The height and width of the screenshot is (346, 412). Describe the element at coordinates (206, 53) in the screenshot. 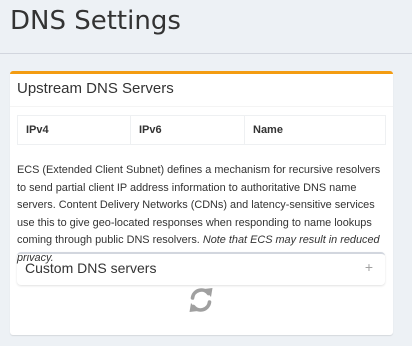

I see `title-divider` at that location.